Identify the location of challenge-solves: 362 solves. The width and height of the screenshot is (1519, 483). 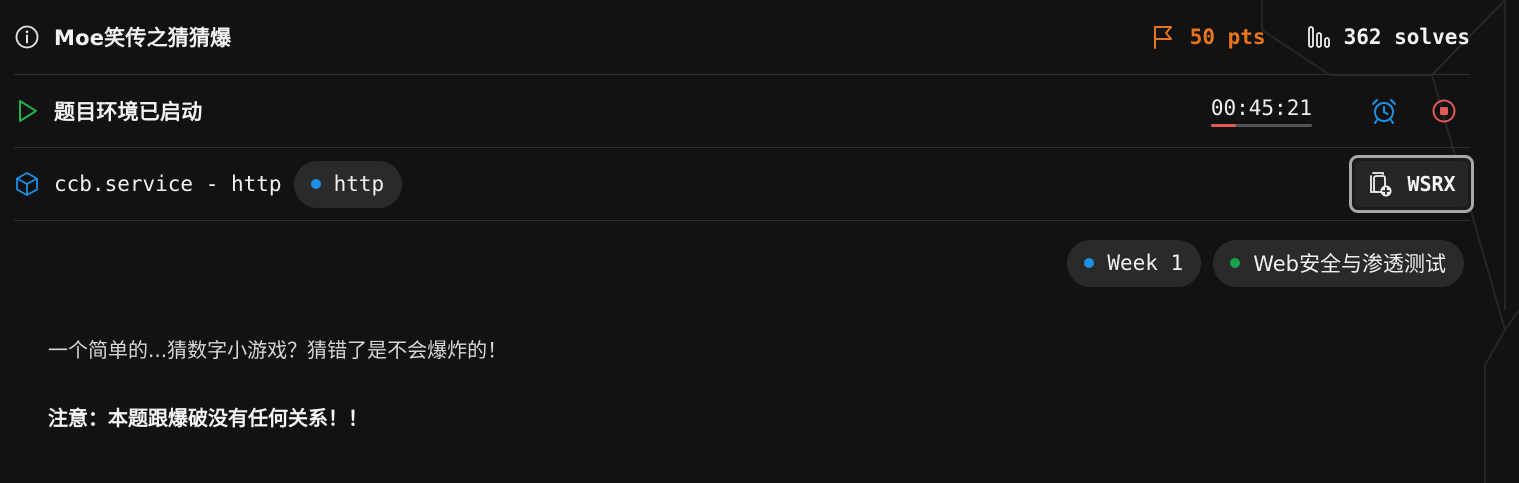
(1388, 37).